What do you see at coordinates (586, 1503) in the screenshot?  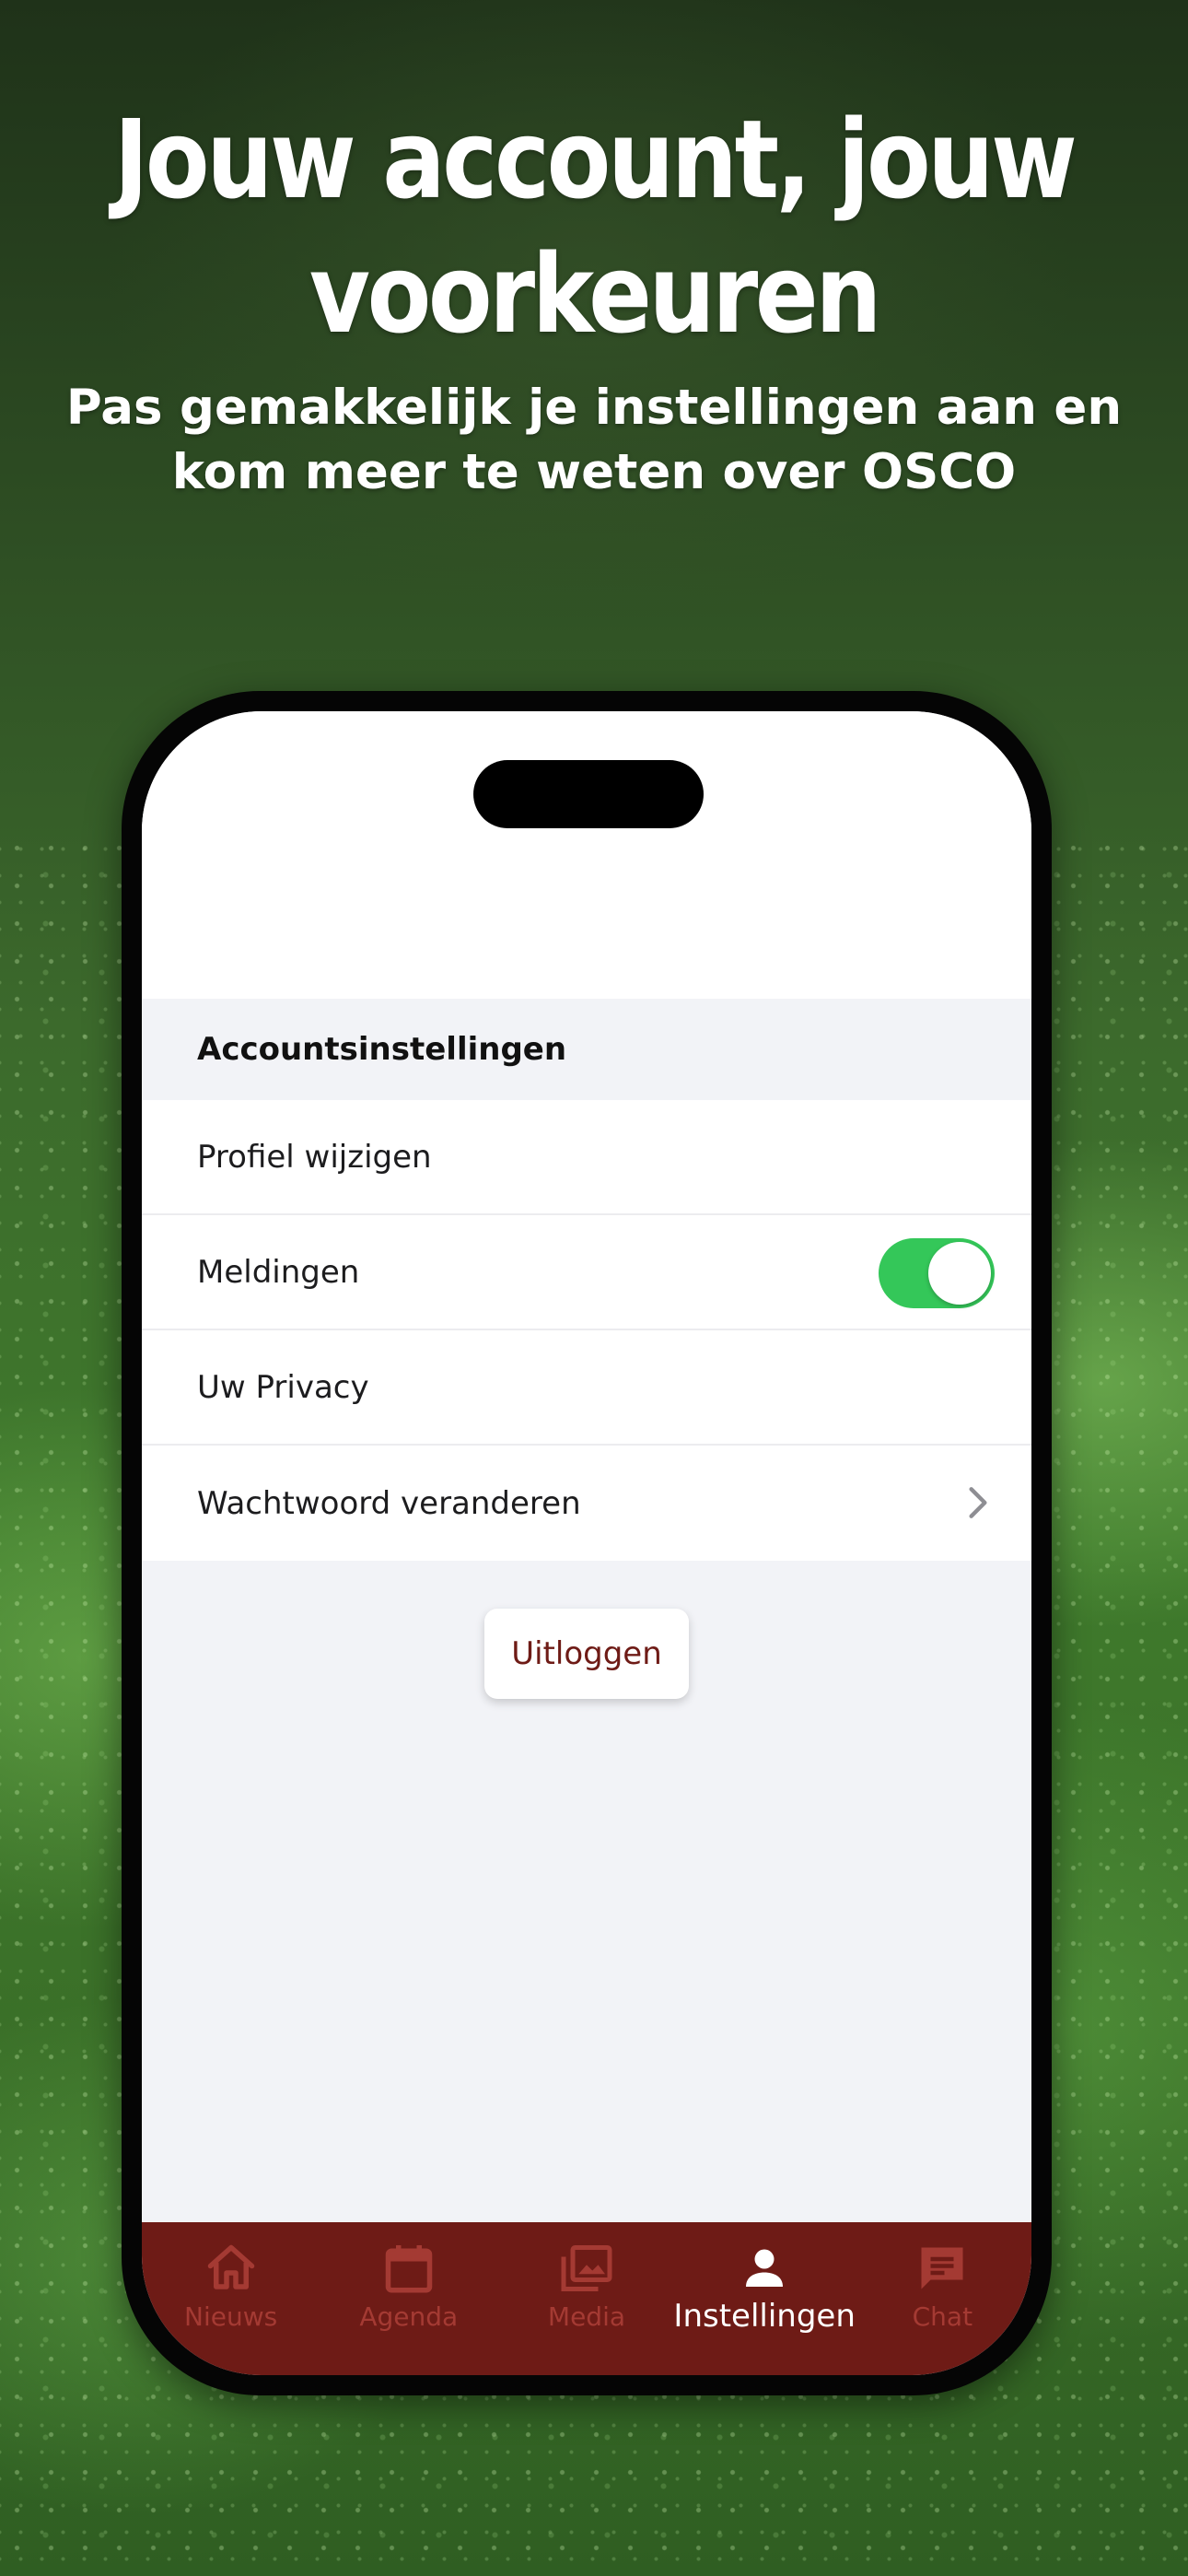 I see `settings-row-change-password: Wachtwoord veranderen` at bounding box center [586, 1503].